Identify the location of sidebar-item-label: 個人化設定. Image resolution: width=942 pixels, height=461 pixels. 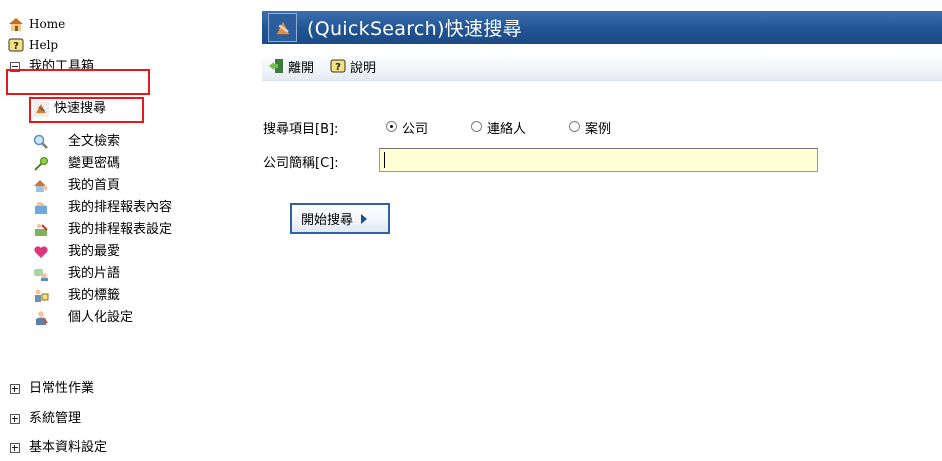
(101, 318).